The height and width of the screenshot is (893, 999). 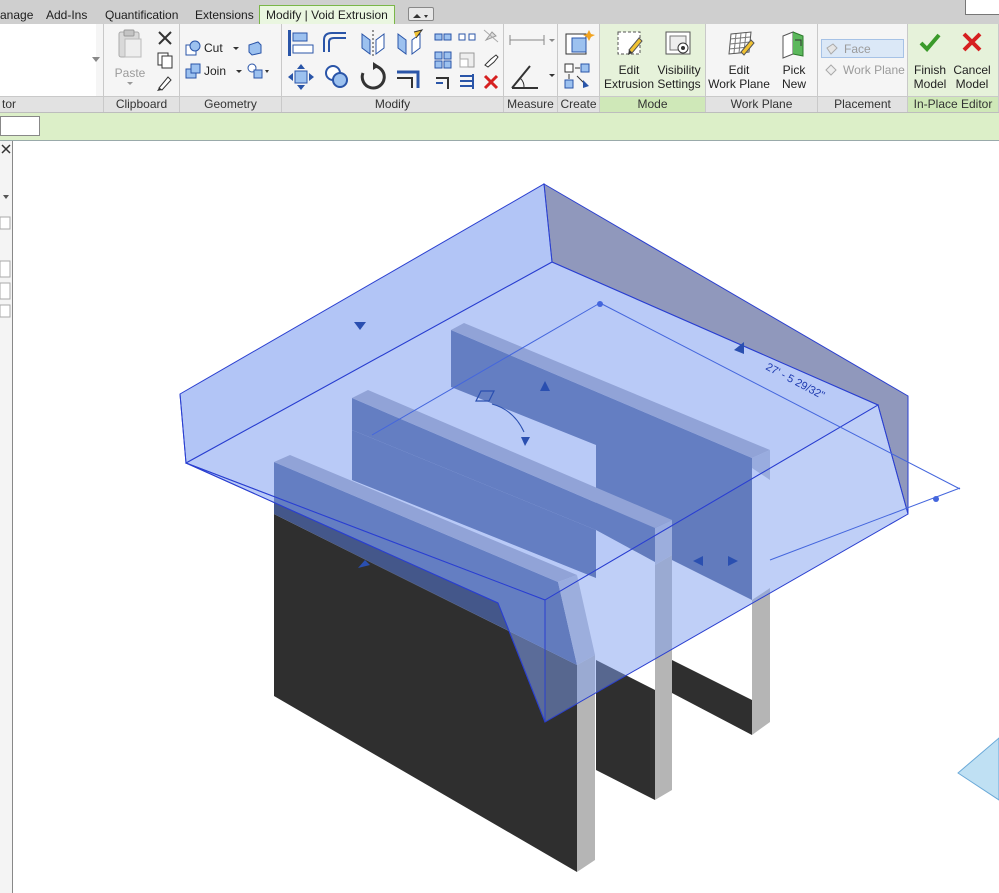 What do you see at coordinates (982, 7) in the screenshot?
I see `window-control-stub` at bounding box center [982, 7].